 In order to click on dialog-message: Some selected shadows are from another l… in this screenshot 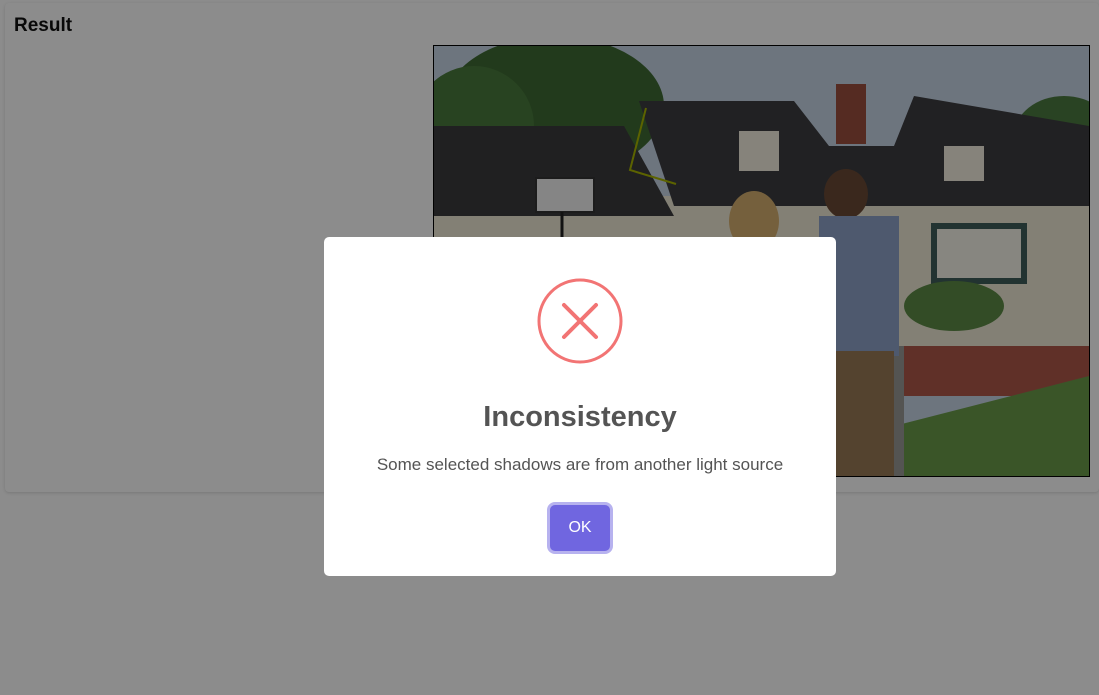, I will do `click(580, 464)`.